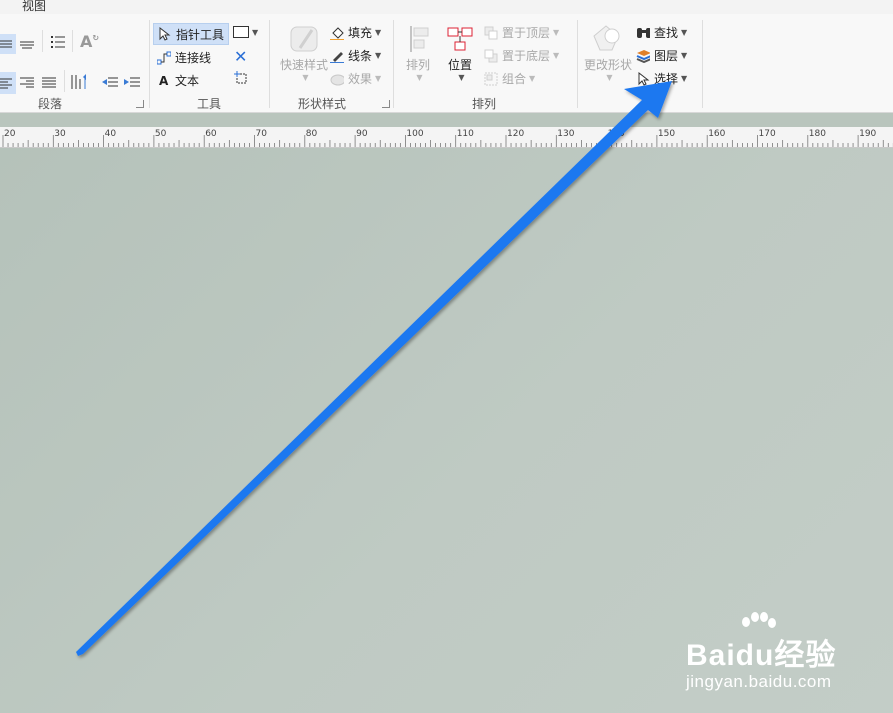 This screenshot has height=713, width=893. I want to click on baidu-jingyan-watermark: Baidu经验 jingyan.baidu.com, so click(761, 652).